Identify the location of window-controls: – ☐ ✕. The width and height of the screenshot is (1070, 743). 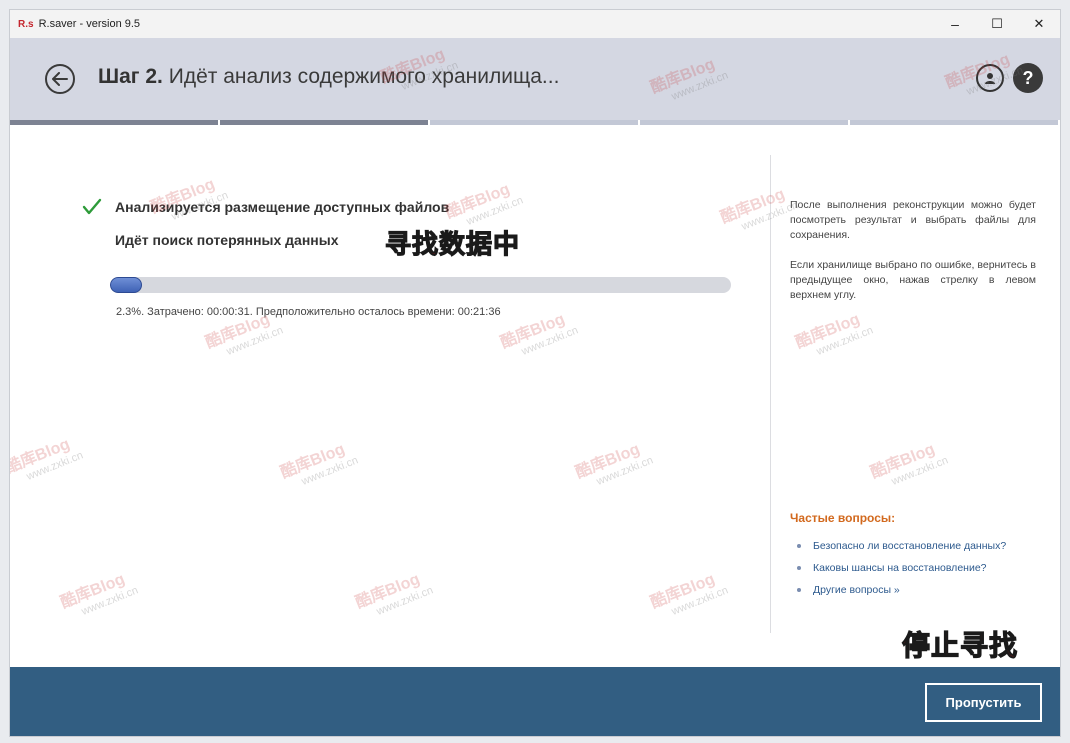
(997, 24).